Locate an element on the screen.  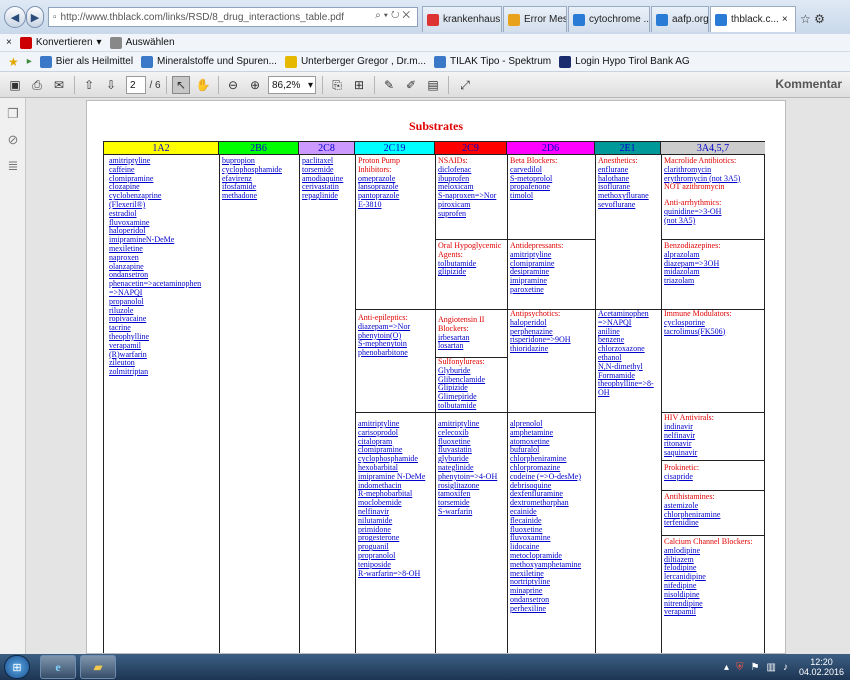
favorite-icon is located at coordinates (565, 61).